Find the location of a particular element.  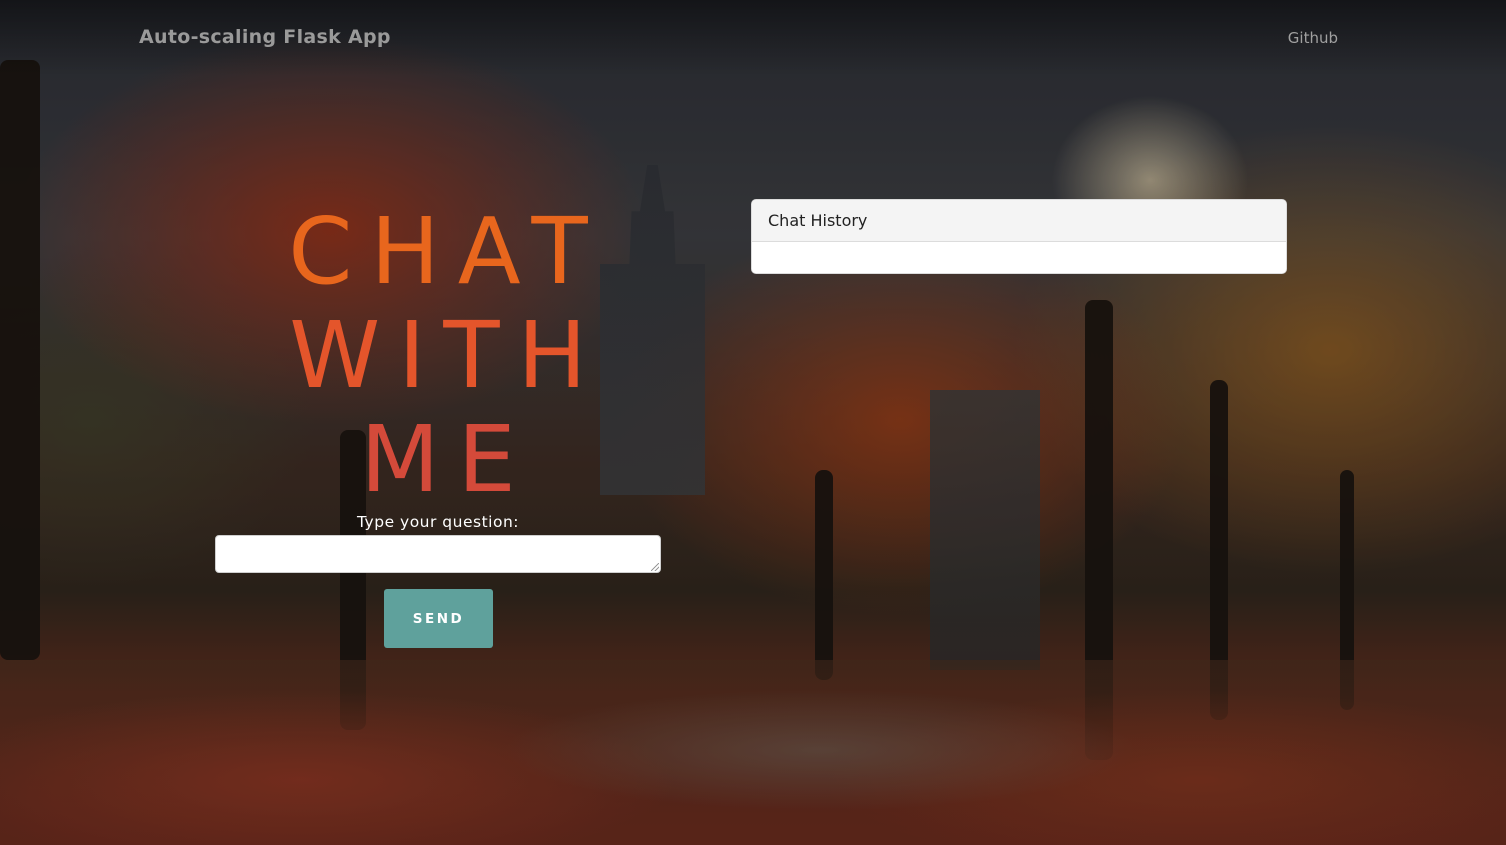

chat-history-title: Chat History is located at coordinates (1019, 221).